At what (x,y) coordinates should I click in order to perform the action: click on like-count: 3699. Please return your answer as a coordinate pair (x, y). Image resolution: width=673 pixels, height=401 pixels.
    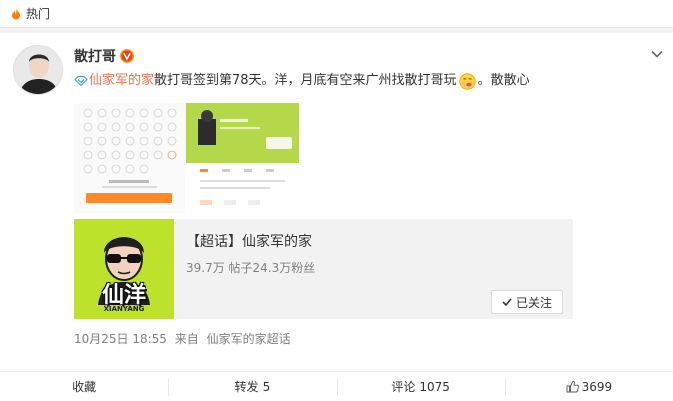
    Looking at the image, I should click on (597, 386).